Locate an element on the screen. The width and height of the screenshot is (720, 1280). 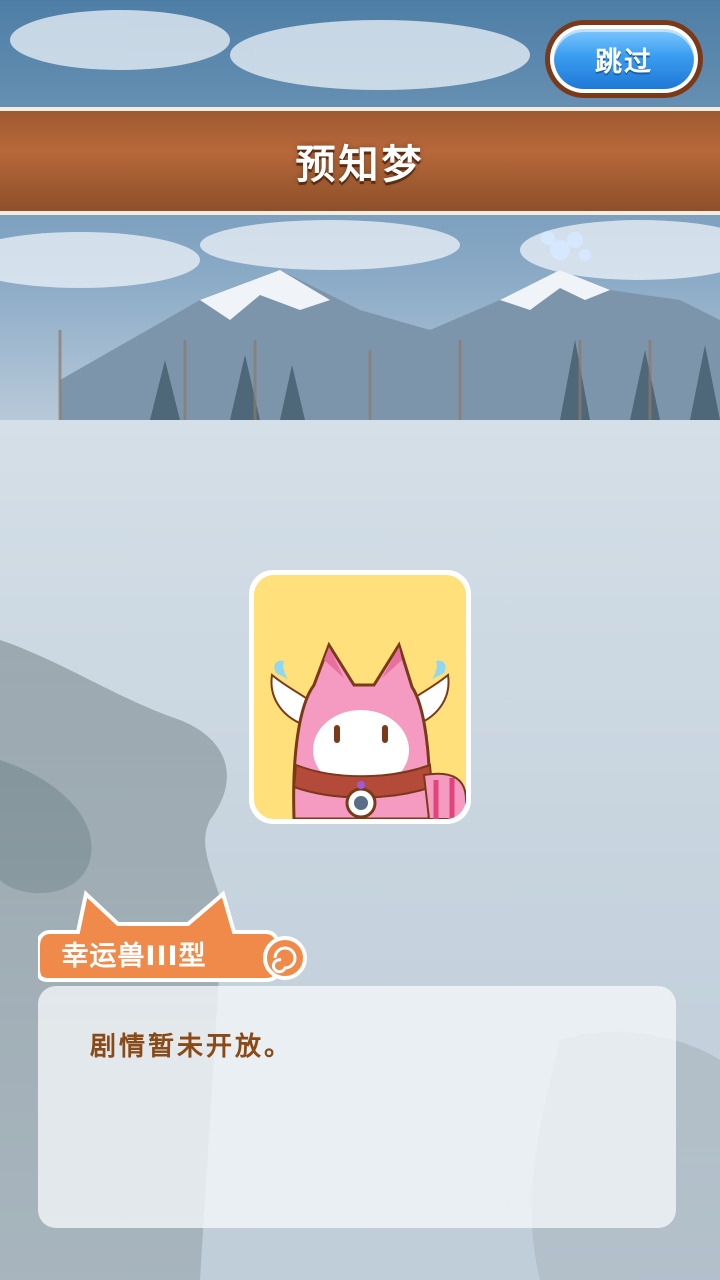
character-portrait is located at coordinates (360, 697).